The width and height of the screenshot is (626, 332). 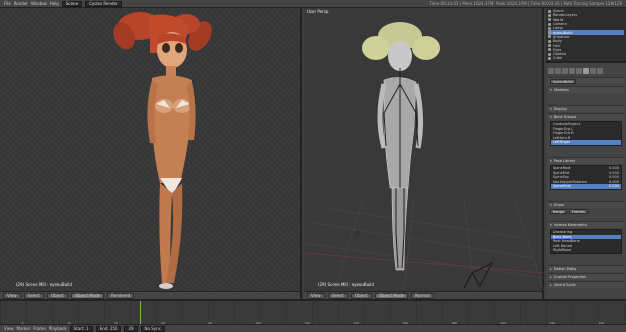 I want to click on object-name-field: eyeouBuild, so click(x=563, y=81).